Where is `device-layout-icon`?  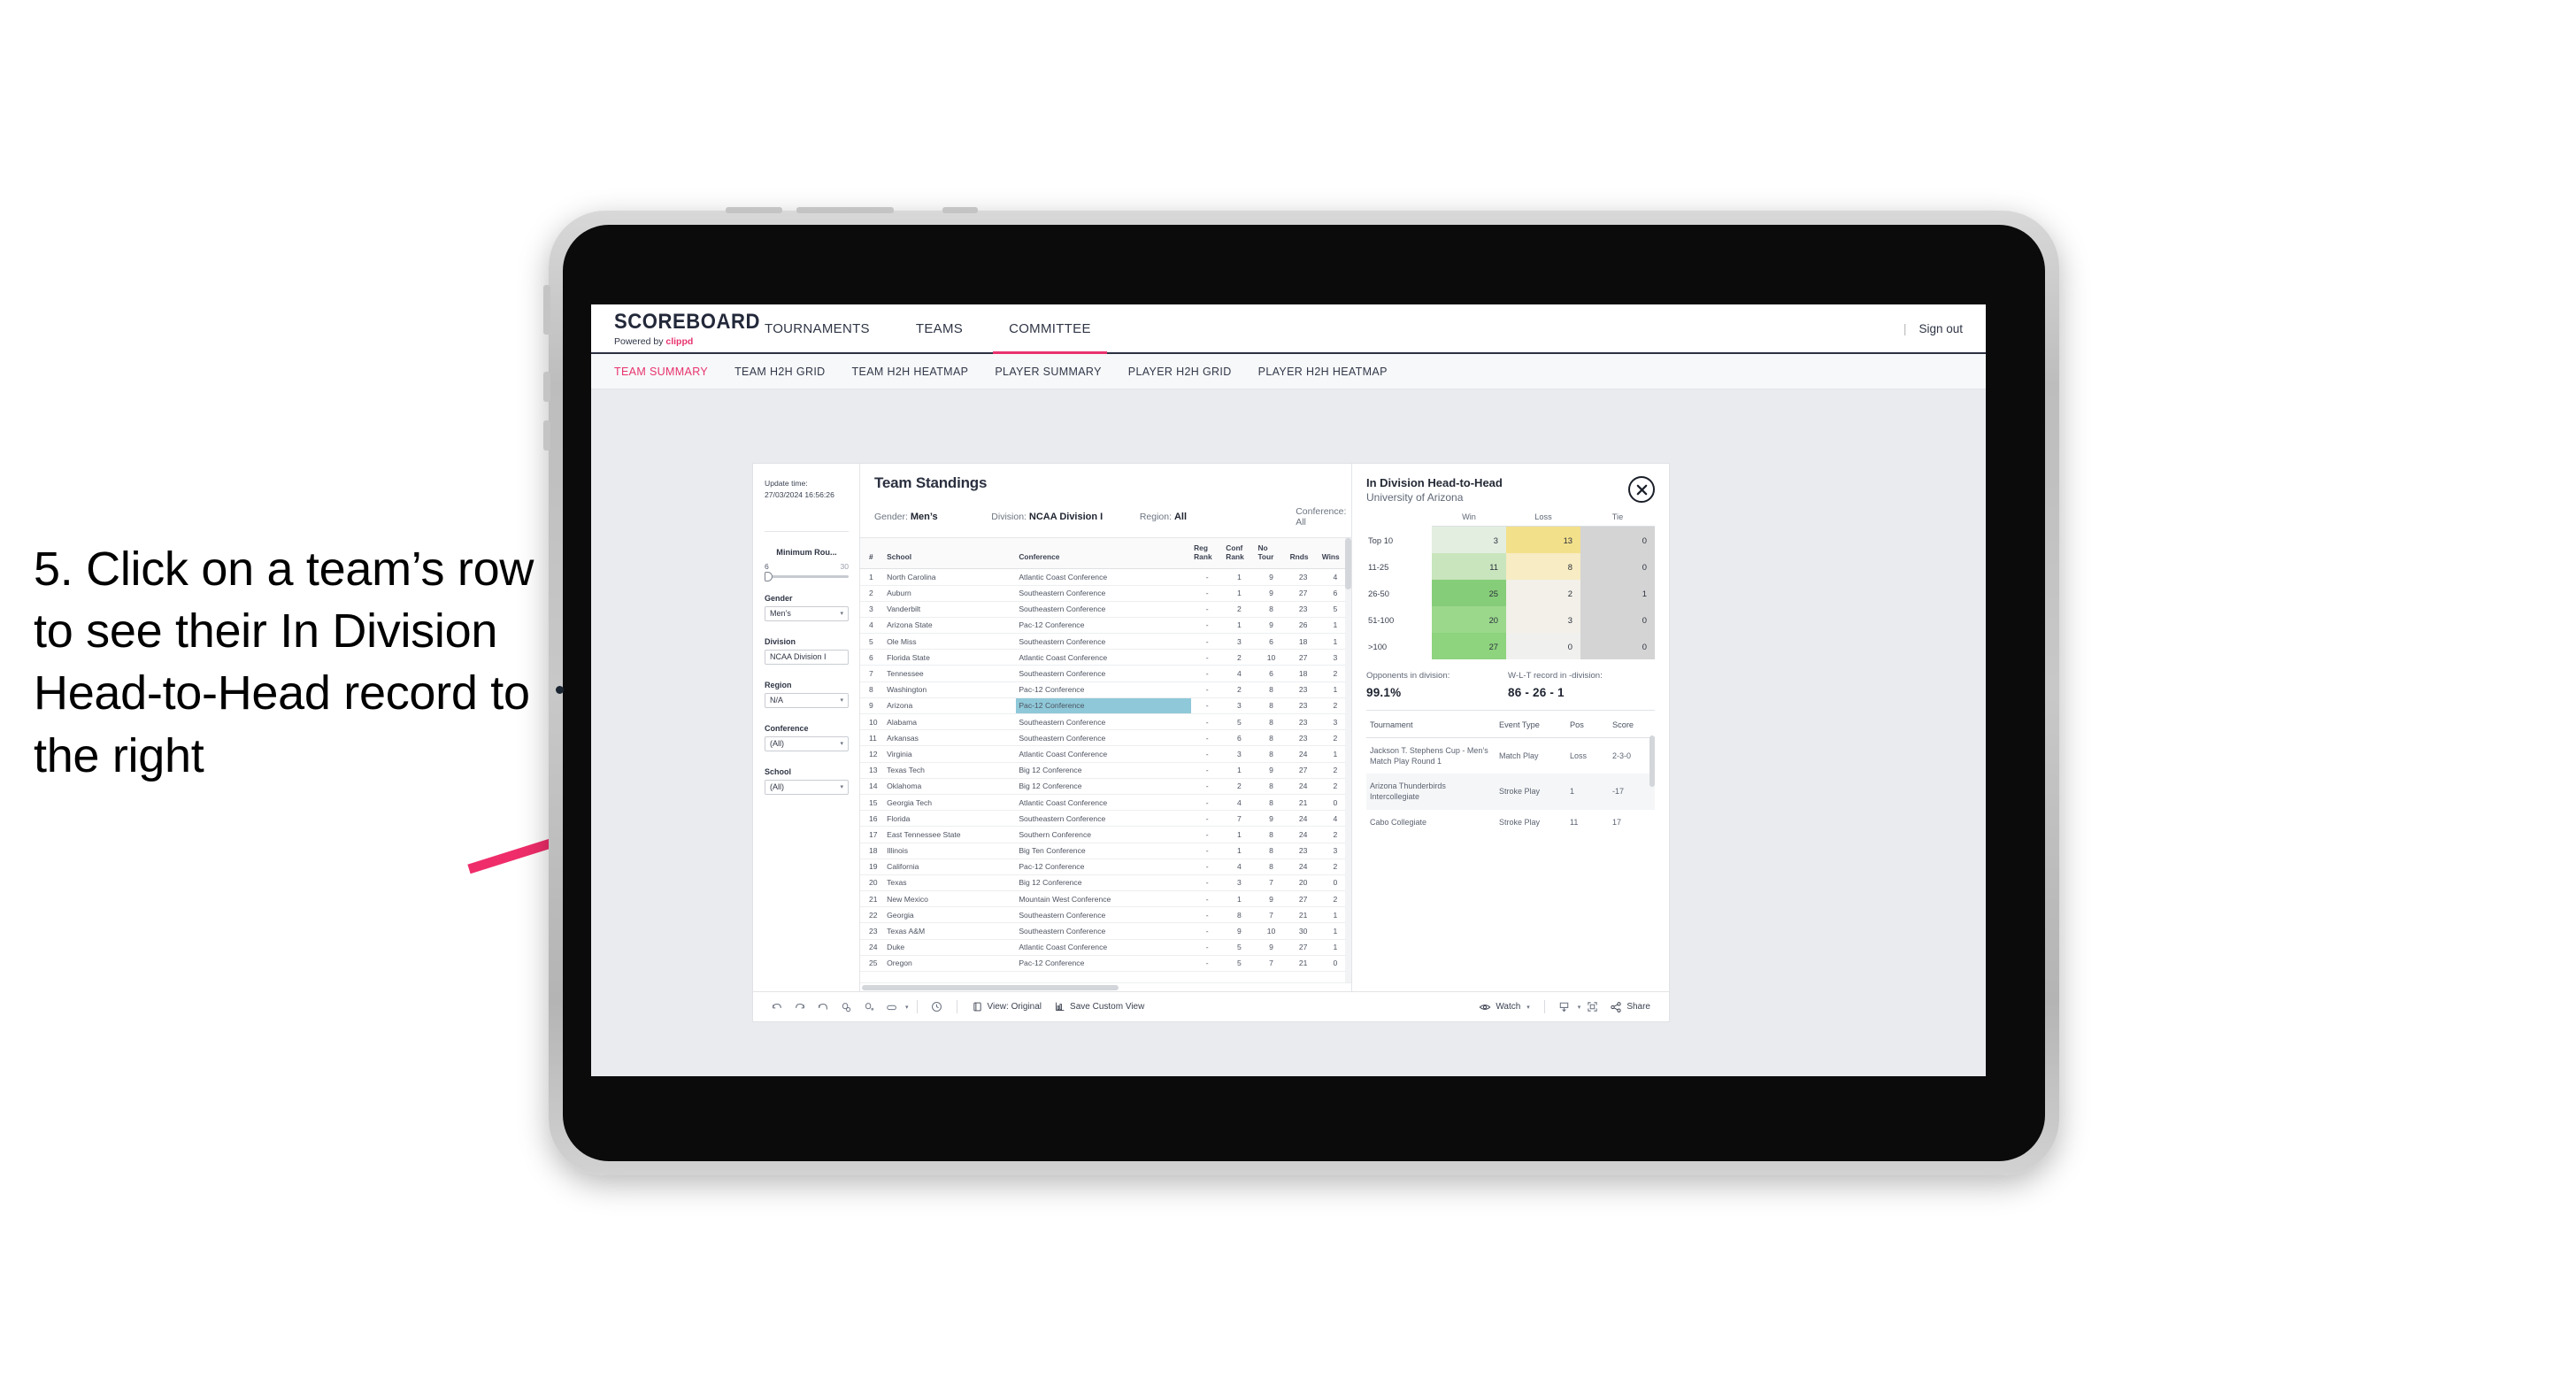
device-layout-icon is located at coordinates (892, 1008).